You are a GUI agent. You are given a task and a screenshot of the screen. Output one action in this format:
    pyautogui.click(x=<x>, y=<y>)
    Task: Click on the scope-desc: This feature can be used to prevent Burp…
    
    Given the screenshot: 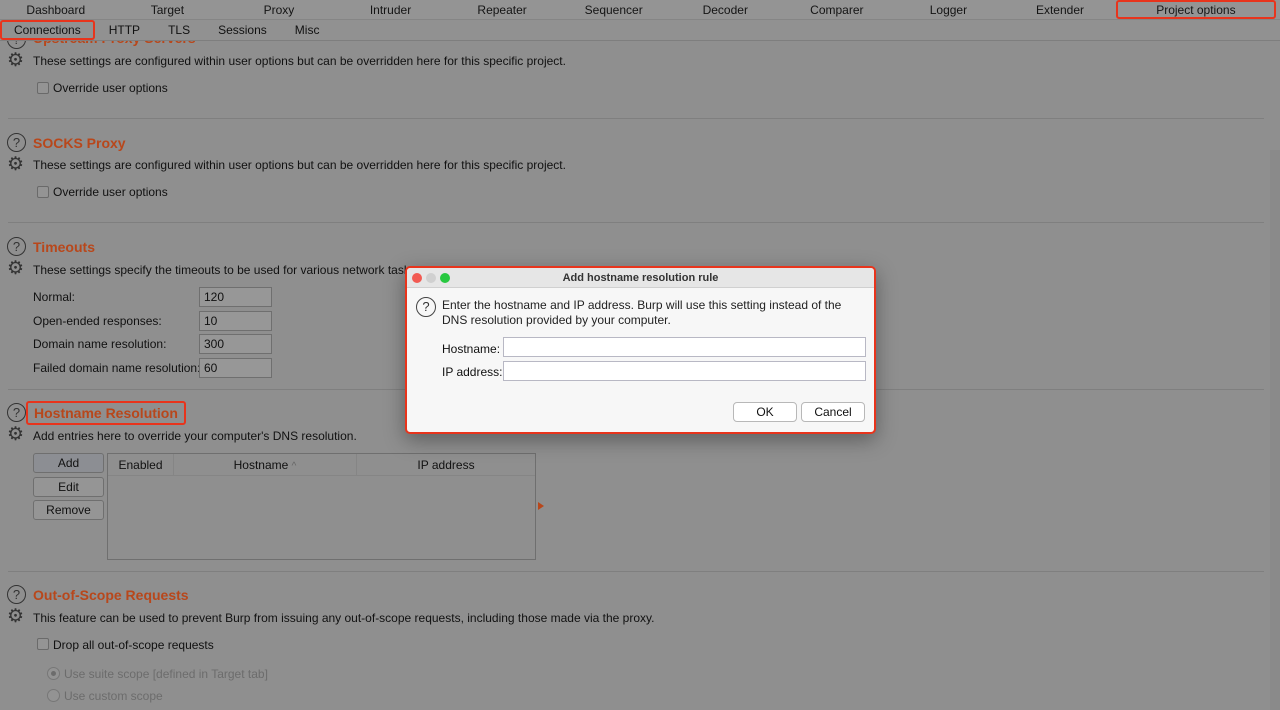 What is the action you would take?
    pyautogui.click(x=344, y=618)
    